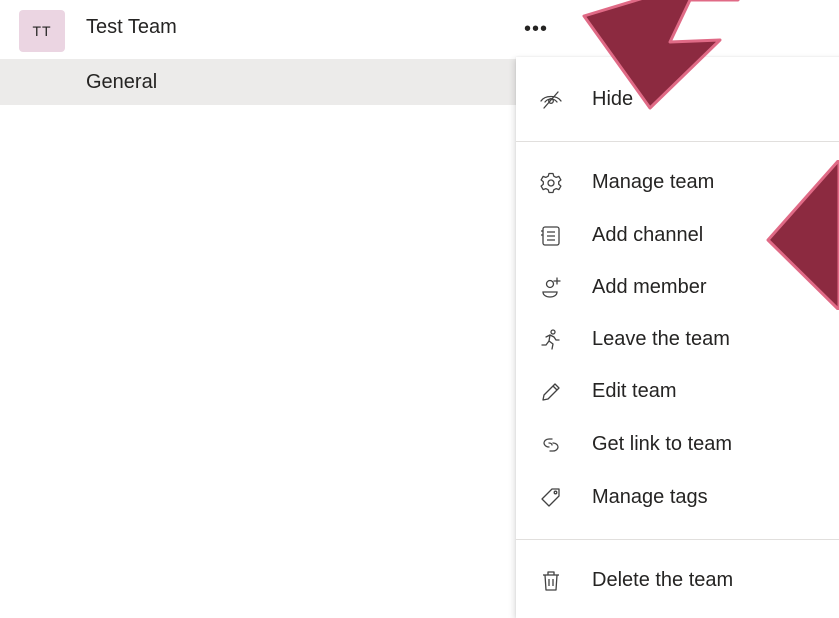 This screenshot has width=839, height=618. What do you see at coordinates (677, 392) in the screenshot?
I see `menu-item-edit-team: Edit team` at bounding box center [677, 392].